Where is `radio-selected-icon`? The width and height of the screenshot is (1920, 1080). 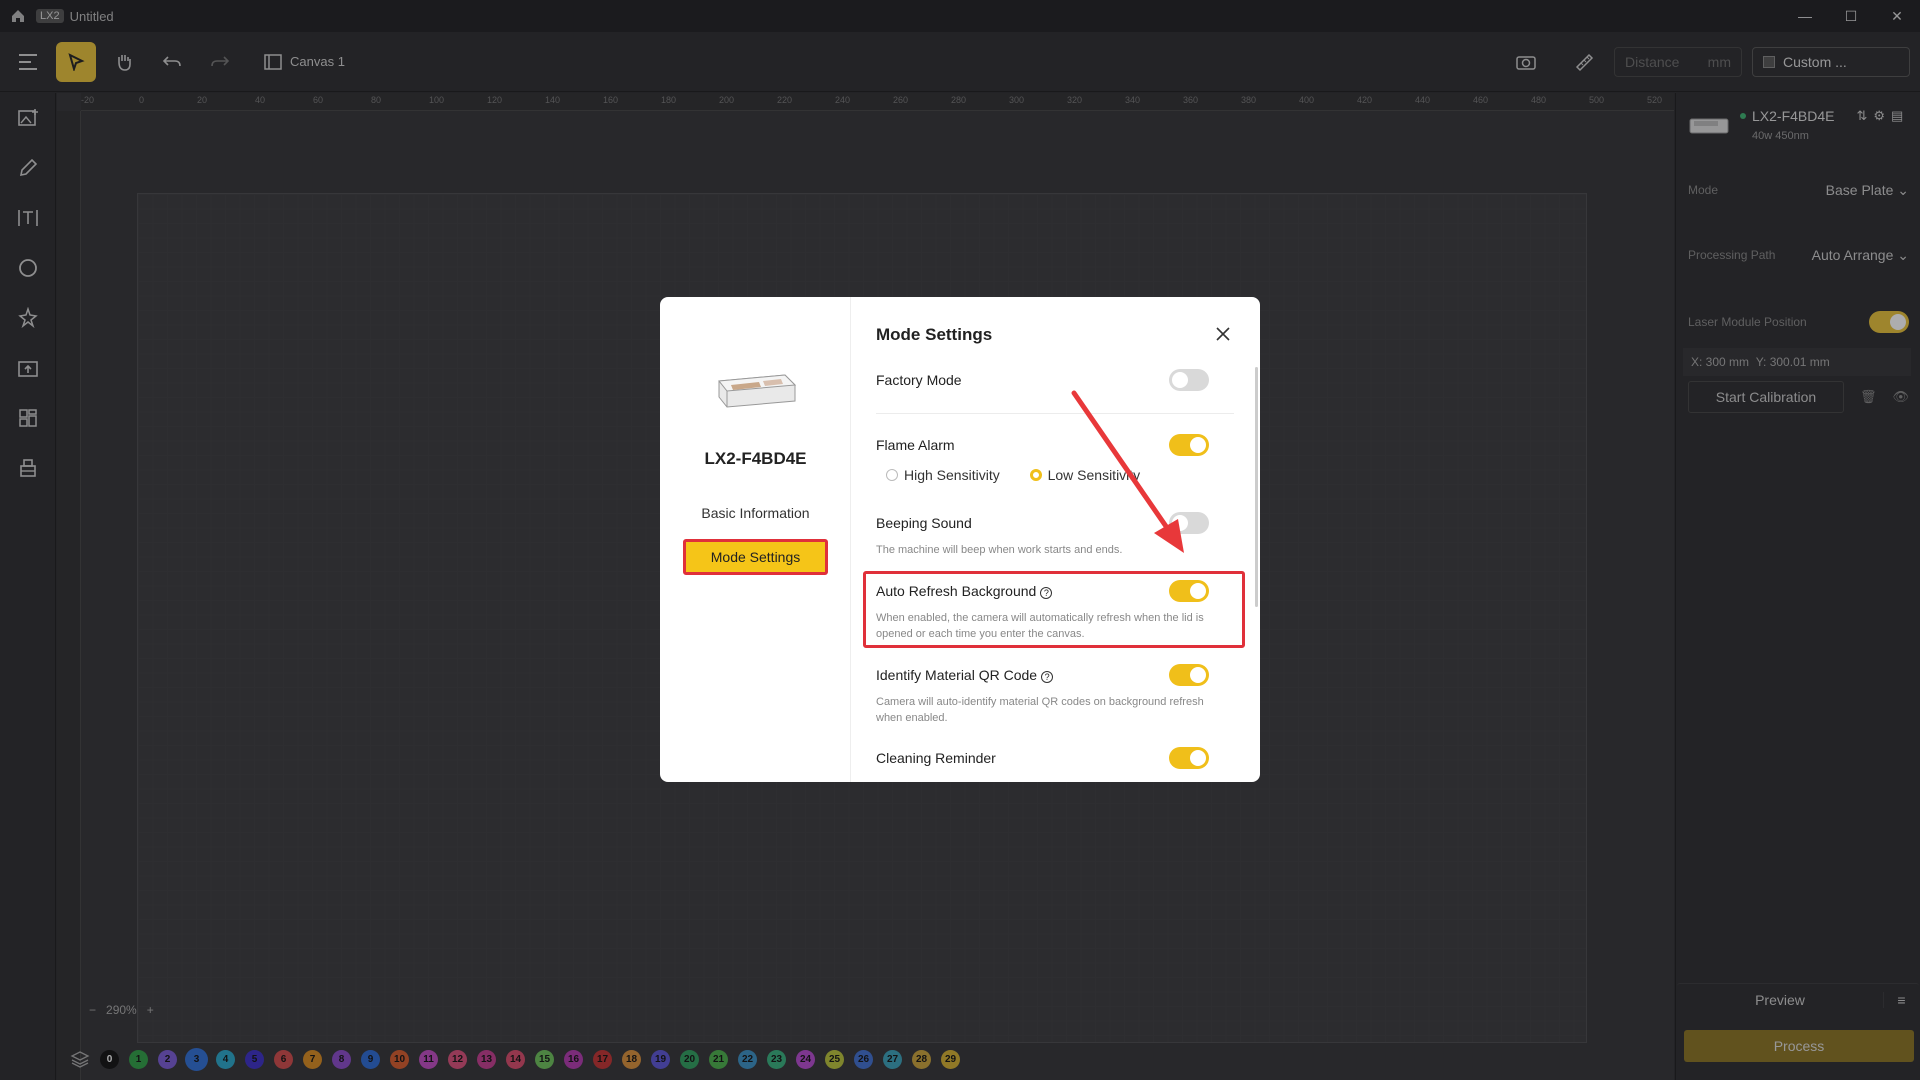 radio-selected-icon is located at coordinates (1035, 475).